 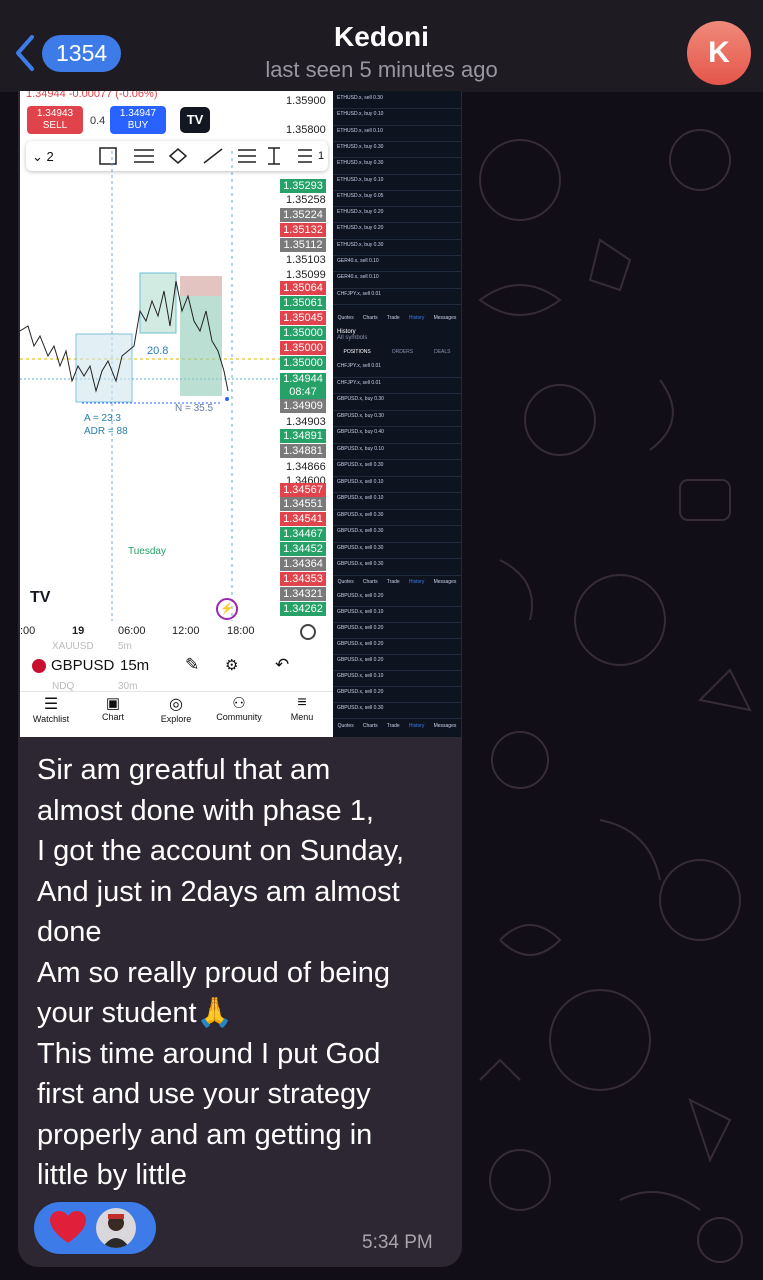 What do you see at coordinates (239, 717) in the screenshot?
I see `nav-label: Community` at bounding box center [239, 717].